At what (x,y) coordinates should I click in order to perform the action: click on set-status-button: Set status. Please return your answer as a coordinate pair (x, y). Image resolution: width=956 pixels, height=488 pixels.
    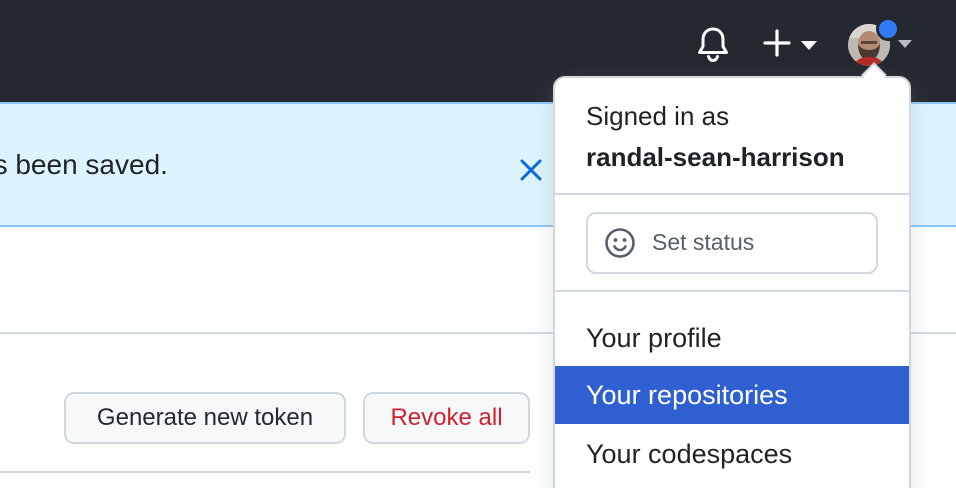
    Looking at the image, I should click on (732, 243).